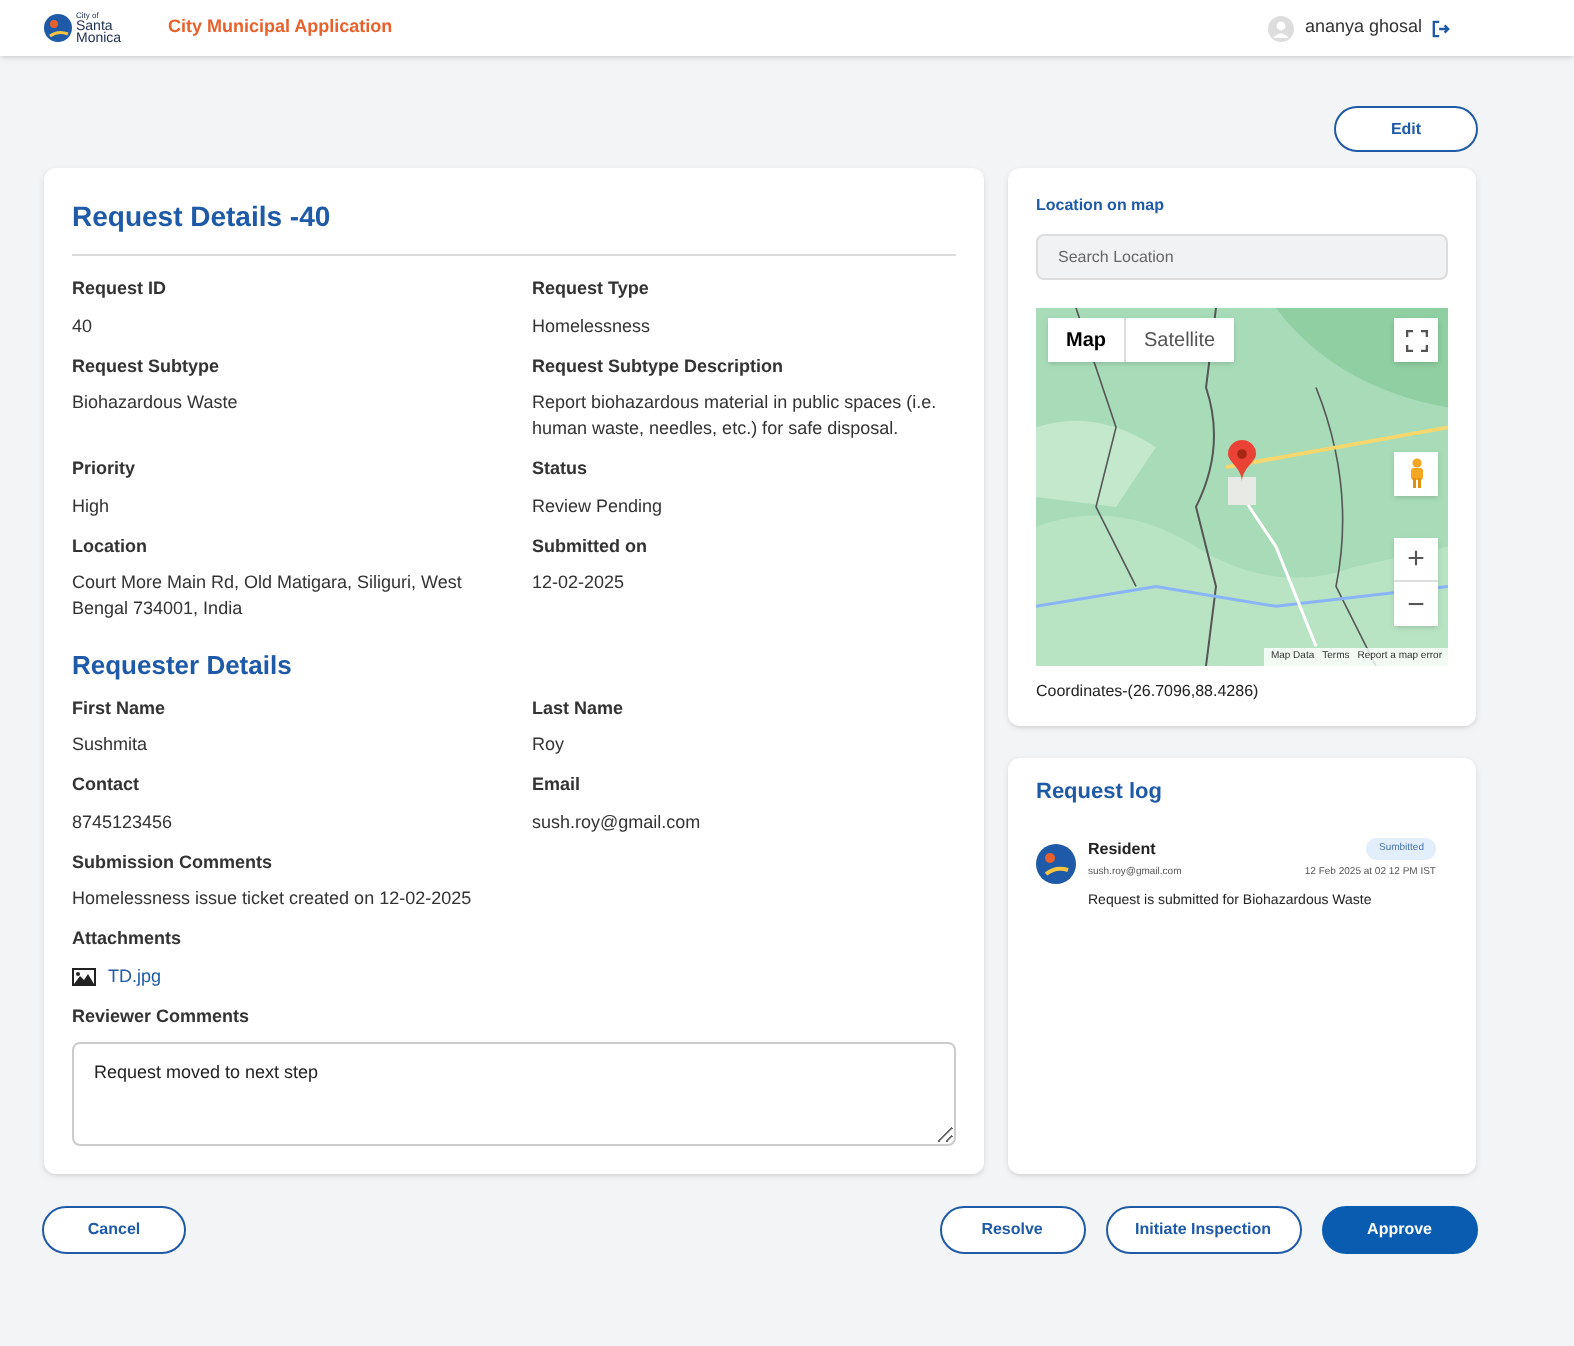 The image size is (1574, 1346). I want to click on fullscreen-icon, so click(1416, 340).